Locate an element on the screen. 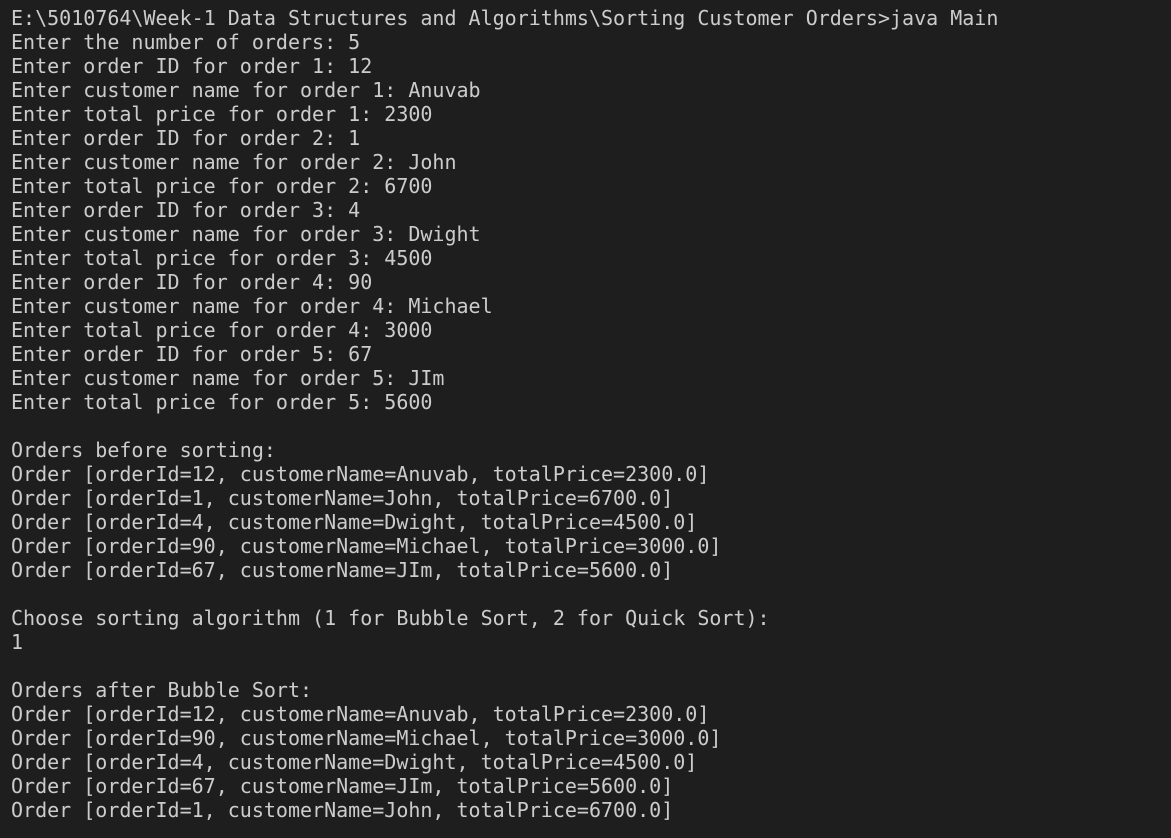  terminal-line: Orders after Bubble Sort: is located at coordinates (162, 690).